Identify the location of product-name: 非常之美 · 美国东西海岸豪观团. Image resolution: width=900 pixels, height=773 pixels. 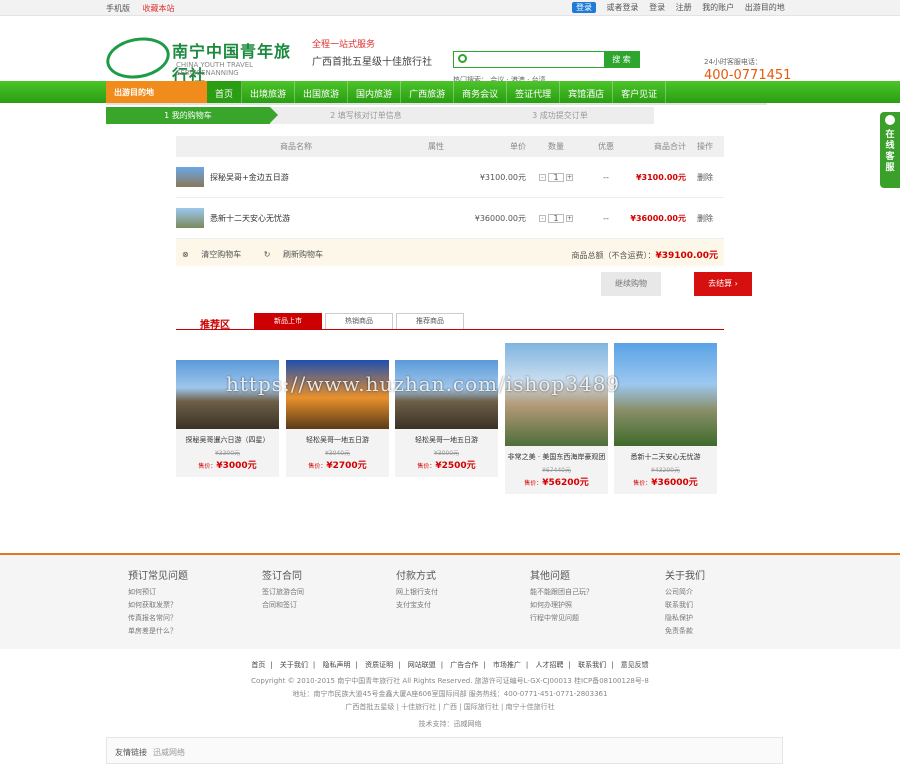
(556, 457).